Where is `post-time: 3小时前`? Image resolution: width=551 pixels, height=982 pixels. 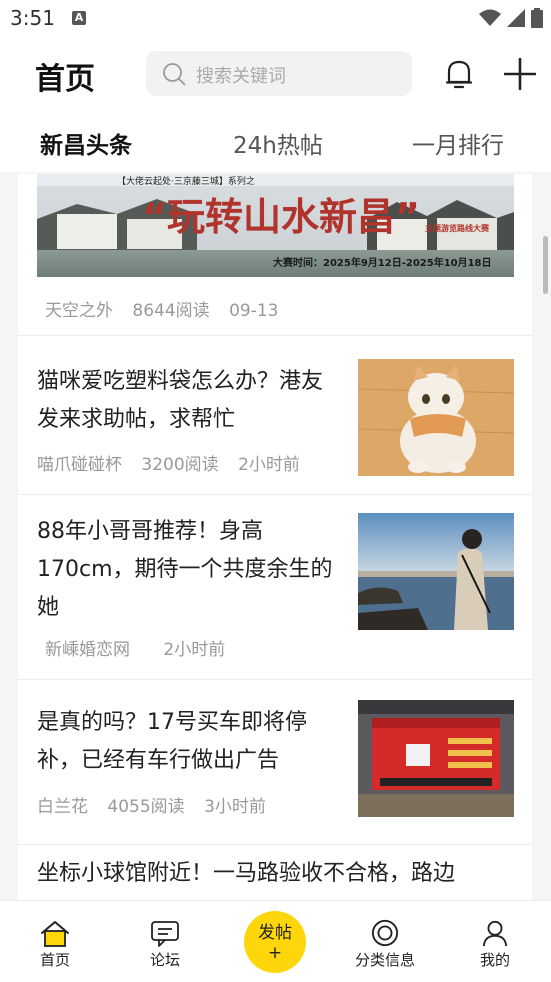 post-time: 3小时前 is located at coordinates (235, 807).